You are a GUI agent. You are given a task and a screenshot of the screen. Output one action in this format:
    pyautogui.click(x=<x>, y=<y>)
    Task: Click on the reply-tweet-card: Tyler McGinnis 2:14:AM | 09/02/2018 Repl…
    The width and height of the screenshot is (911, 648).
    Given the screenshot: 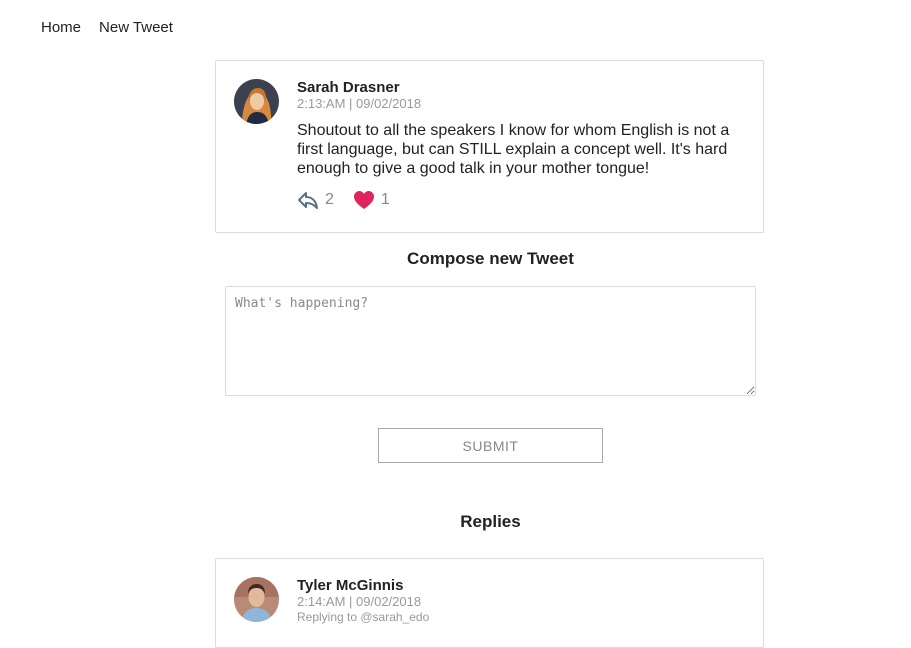 What is the action you would take?
    pyautogui.click(x=489, y=603)
    